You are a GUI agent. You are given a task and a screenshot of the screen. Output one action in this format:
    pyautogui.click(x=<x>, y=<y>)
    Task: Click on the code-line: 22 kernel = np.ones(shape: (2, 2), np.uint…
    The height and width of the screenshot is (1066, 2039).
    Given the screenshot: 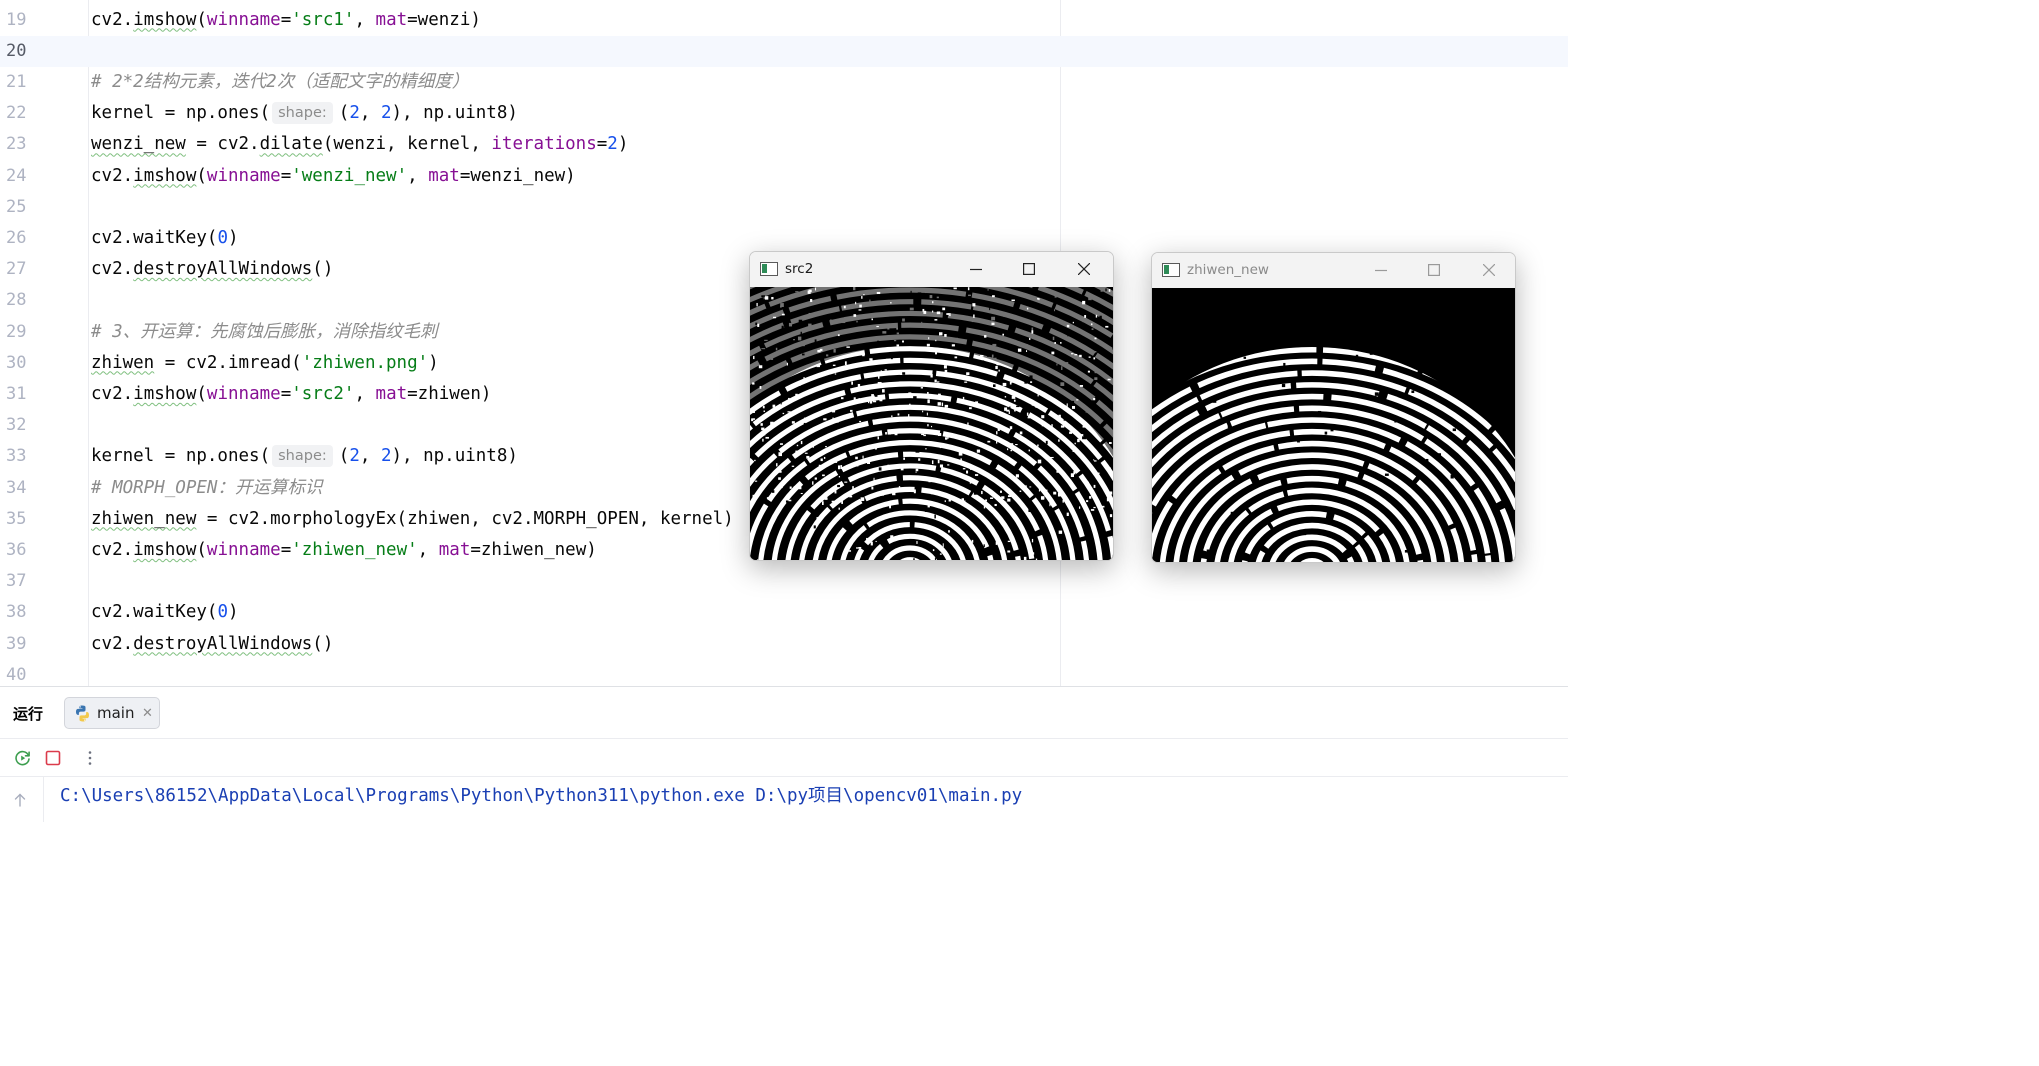 What is the action you would take?
    pyautogui.click(x=784, y=113)
    